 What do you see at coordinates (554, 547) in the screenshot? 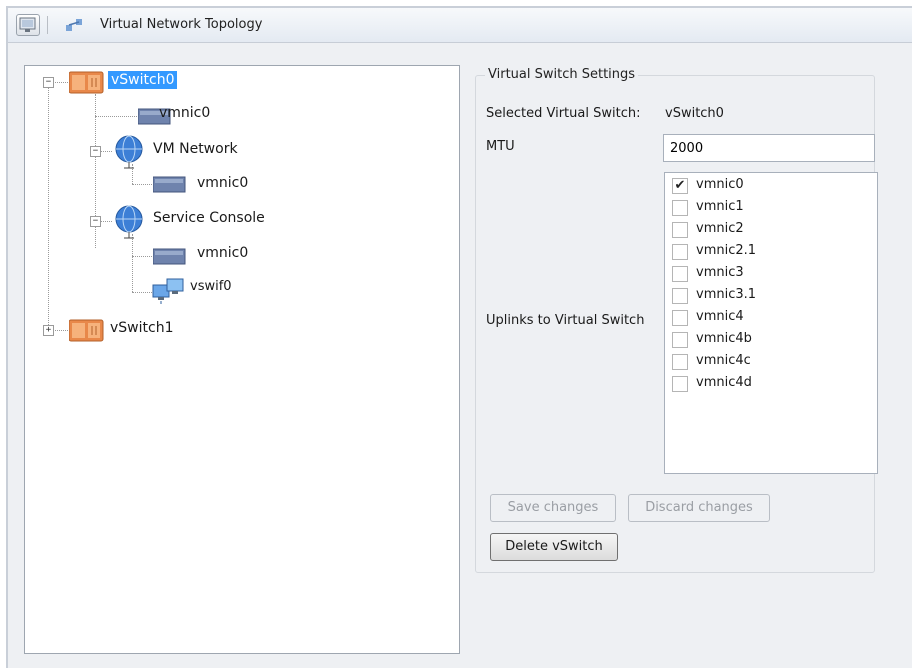
I see `delete-vswitch-button: Delete vSwitch` at bounding box center [554, 547].